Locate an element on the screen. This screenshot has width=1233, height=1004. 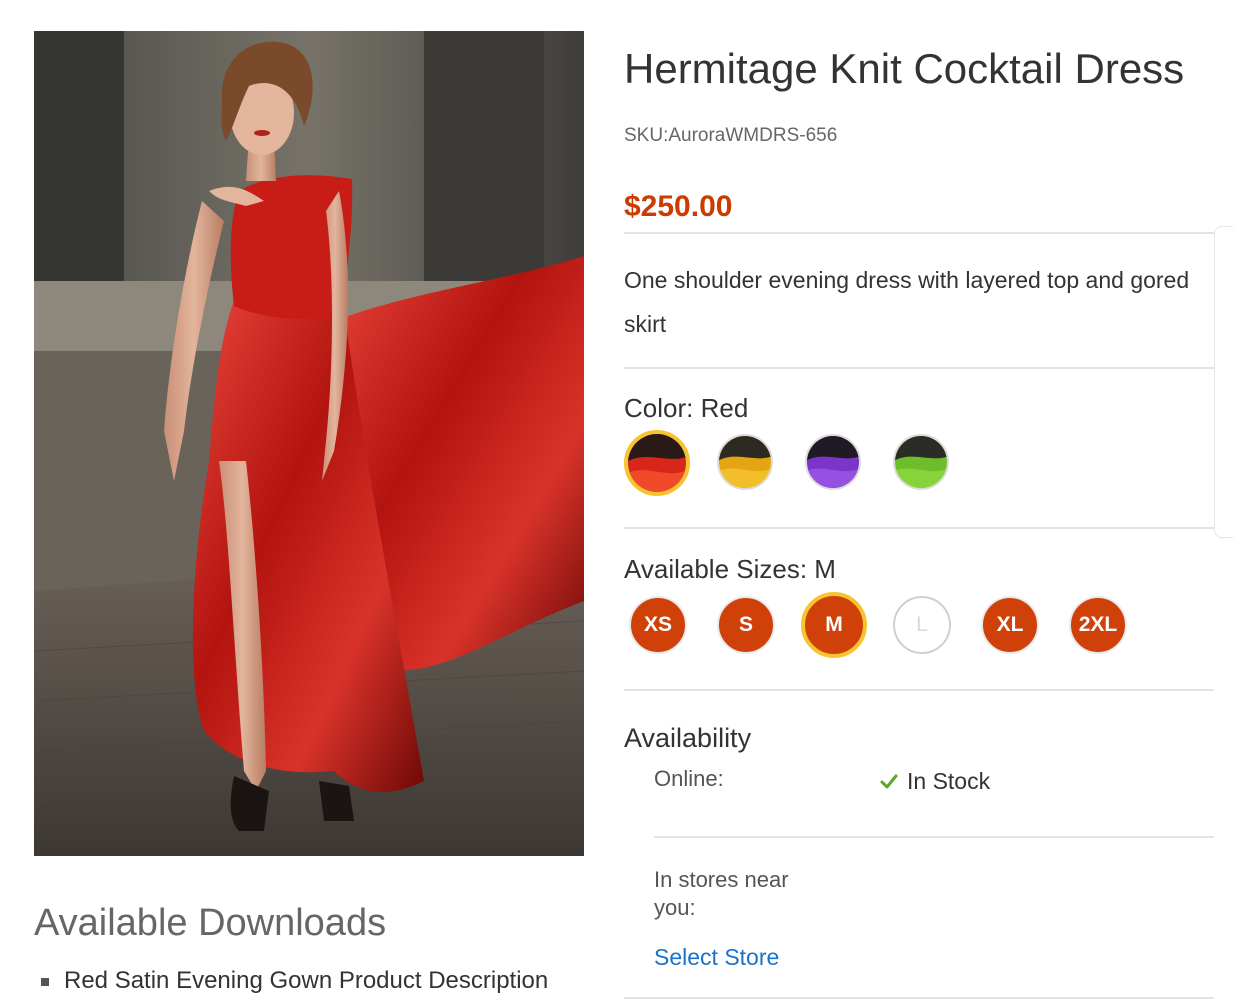
color-swatch-green is located at coordinates (921, 462).